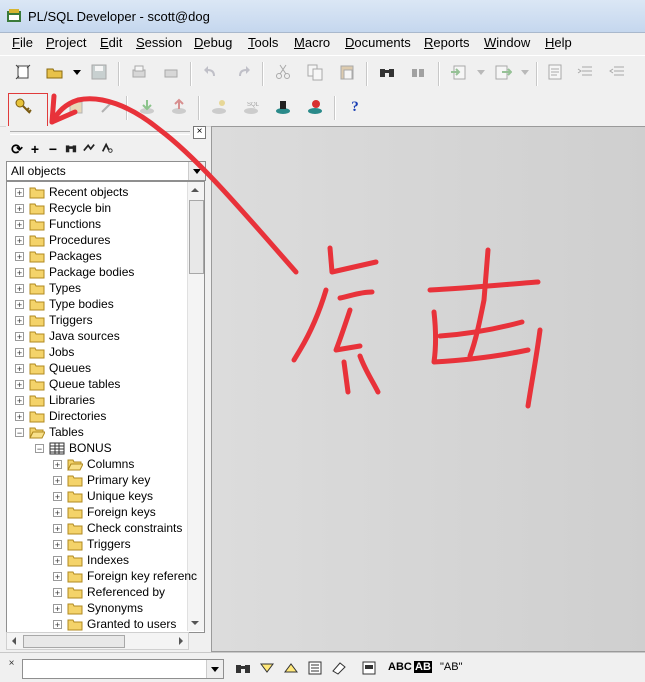  What do you see at coordinates (419, 72) in the screenshot?
I see `replace-icon` at bounding box center [419, 72].